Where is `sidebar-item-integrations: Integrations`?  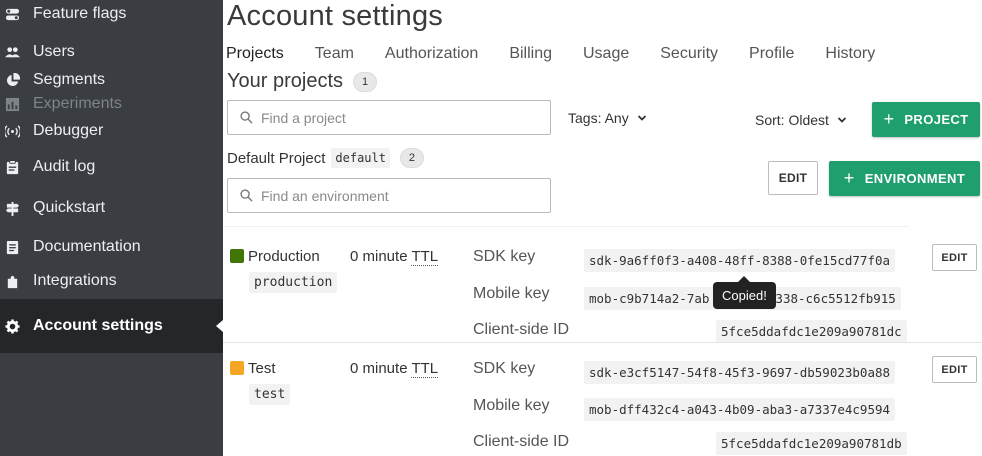 sidebar-item-integrations: Integrations is located at coordinates (111, 281).